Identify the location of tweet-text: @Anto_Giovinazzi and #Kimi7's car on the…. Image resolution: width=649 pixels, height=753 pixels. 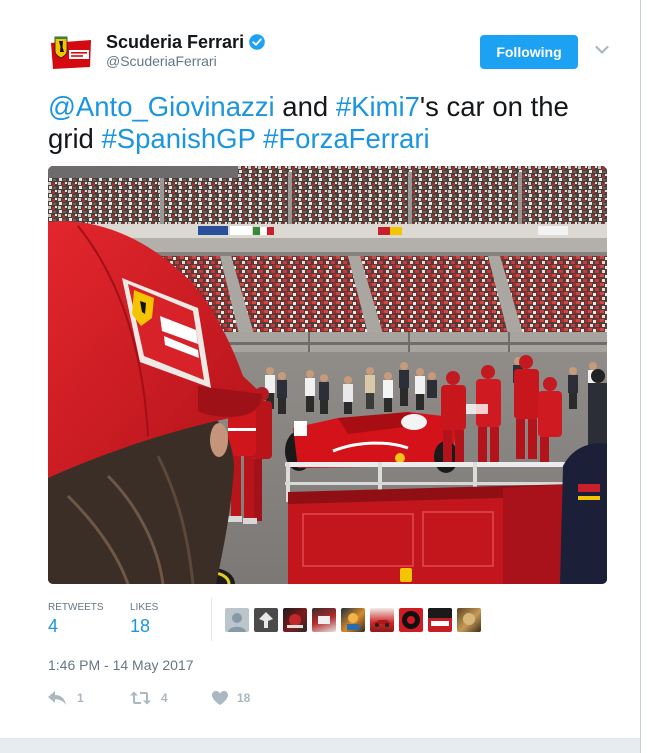
(327, 123).